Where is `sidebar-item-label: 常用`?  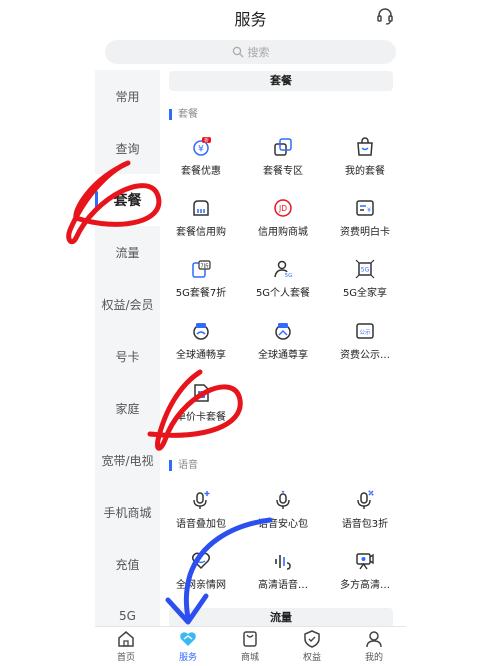
sidebar-item-label: 常用 is located at coordinates (127, 96).